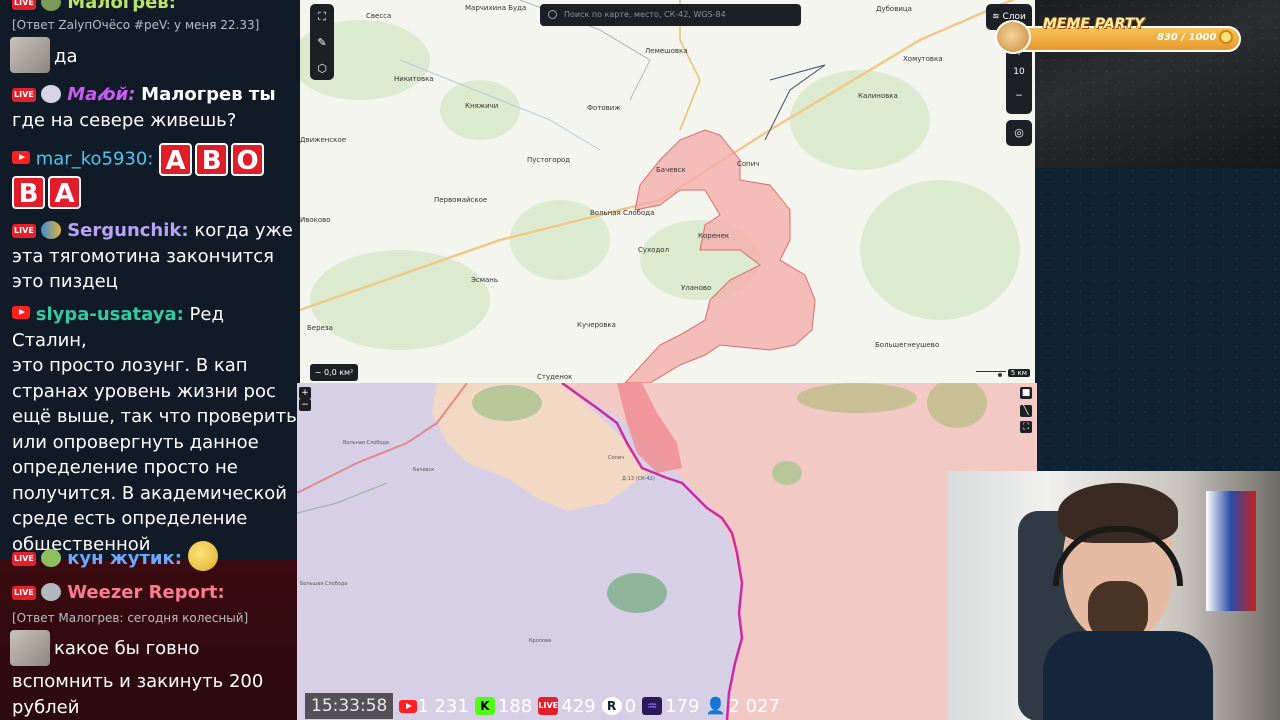 The width and height of the screenshot is (1280, 720). Describe the element at coordinates (243, 230) in the screenshot. I see `chat-message-text: когда уже` at that location.